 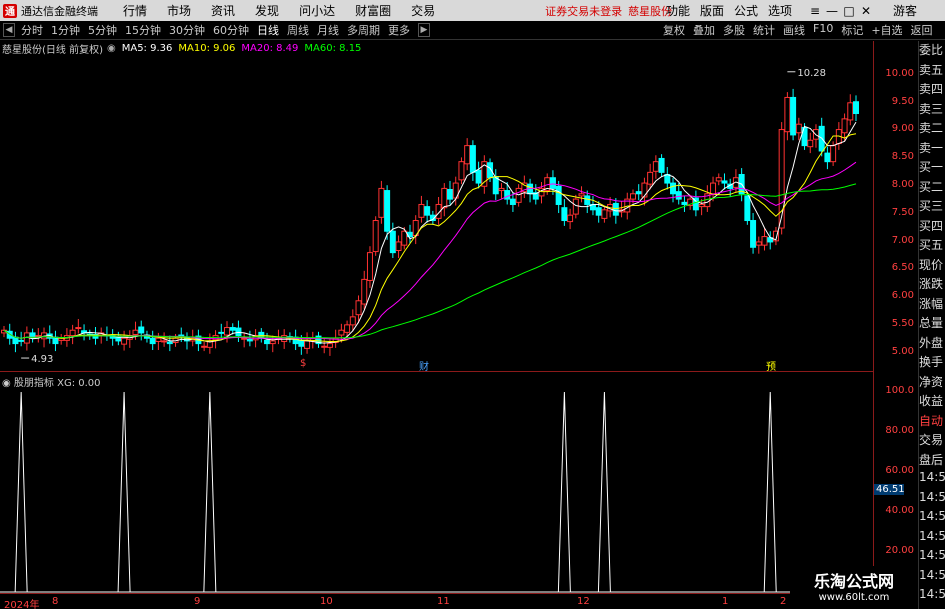 What do you see at coordinates (197, 601) in the screenshot?
I see `date-tick: 9` at bounding box center [197, 601].